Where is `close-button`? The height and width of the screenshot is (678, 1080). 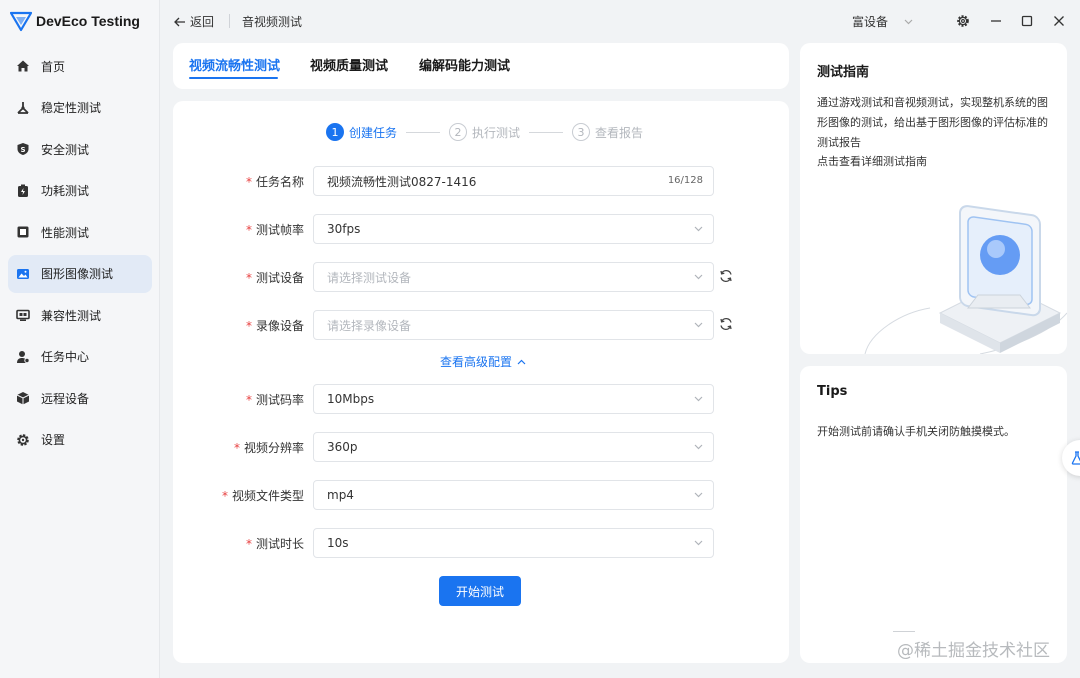
close-button is located at coordinates (1059, 21).